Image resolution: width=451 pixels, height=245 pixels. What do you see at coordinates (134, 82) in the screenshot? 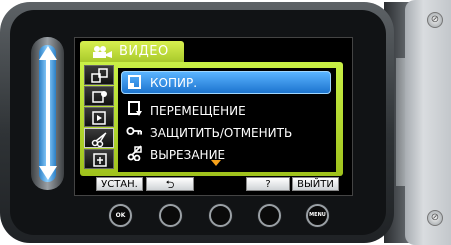
I see `copy-icon` at bounding box center [134, 82].